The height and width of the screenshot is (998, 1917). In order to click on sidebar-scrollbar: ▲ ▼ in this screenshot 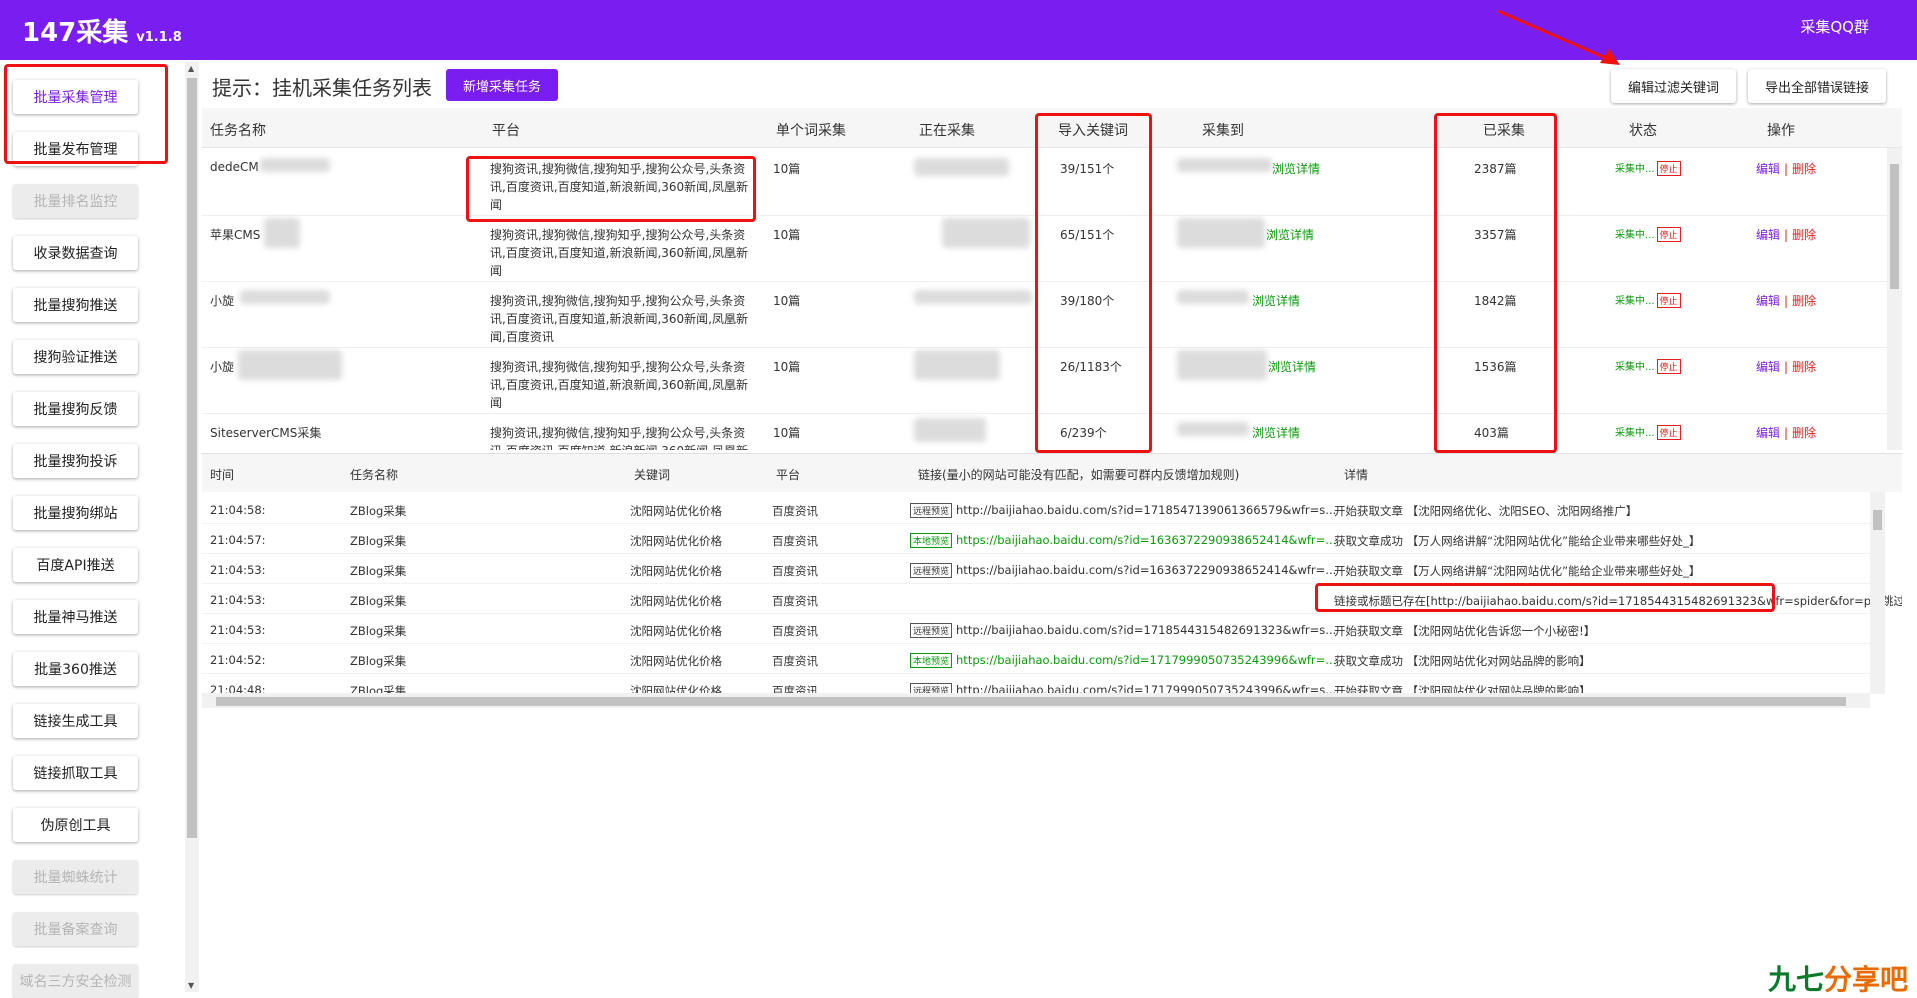, I will do `click(192, 527)`.